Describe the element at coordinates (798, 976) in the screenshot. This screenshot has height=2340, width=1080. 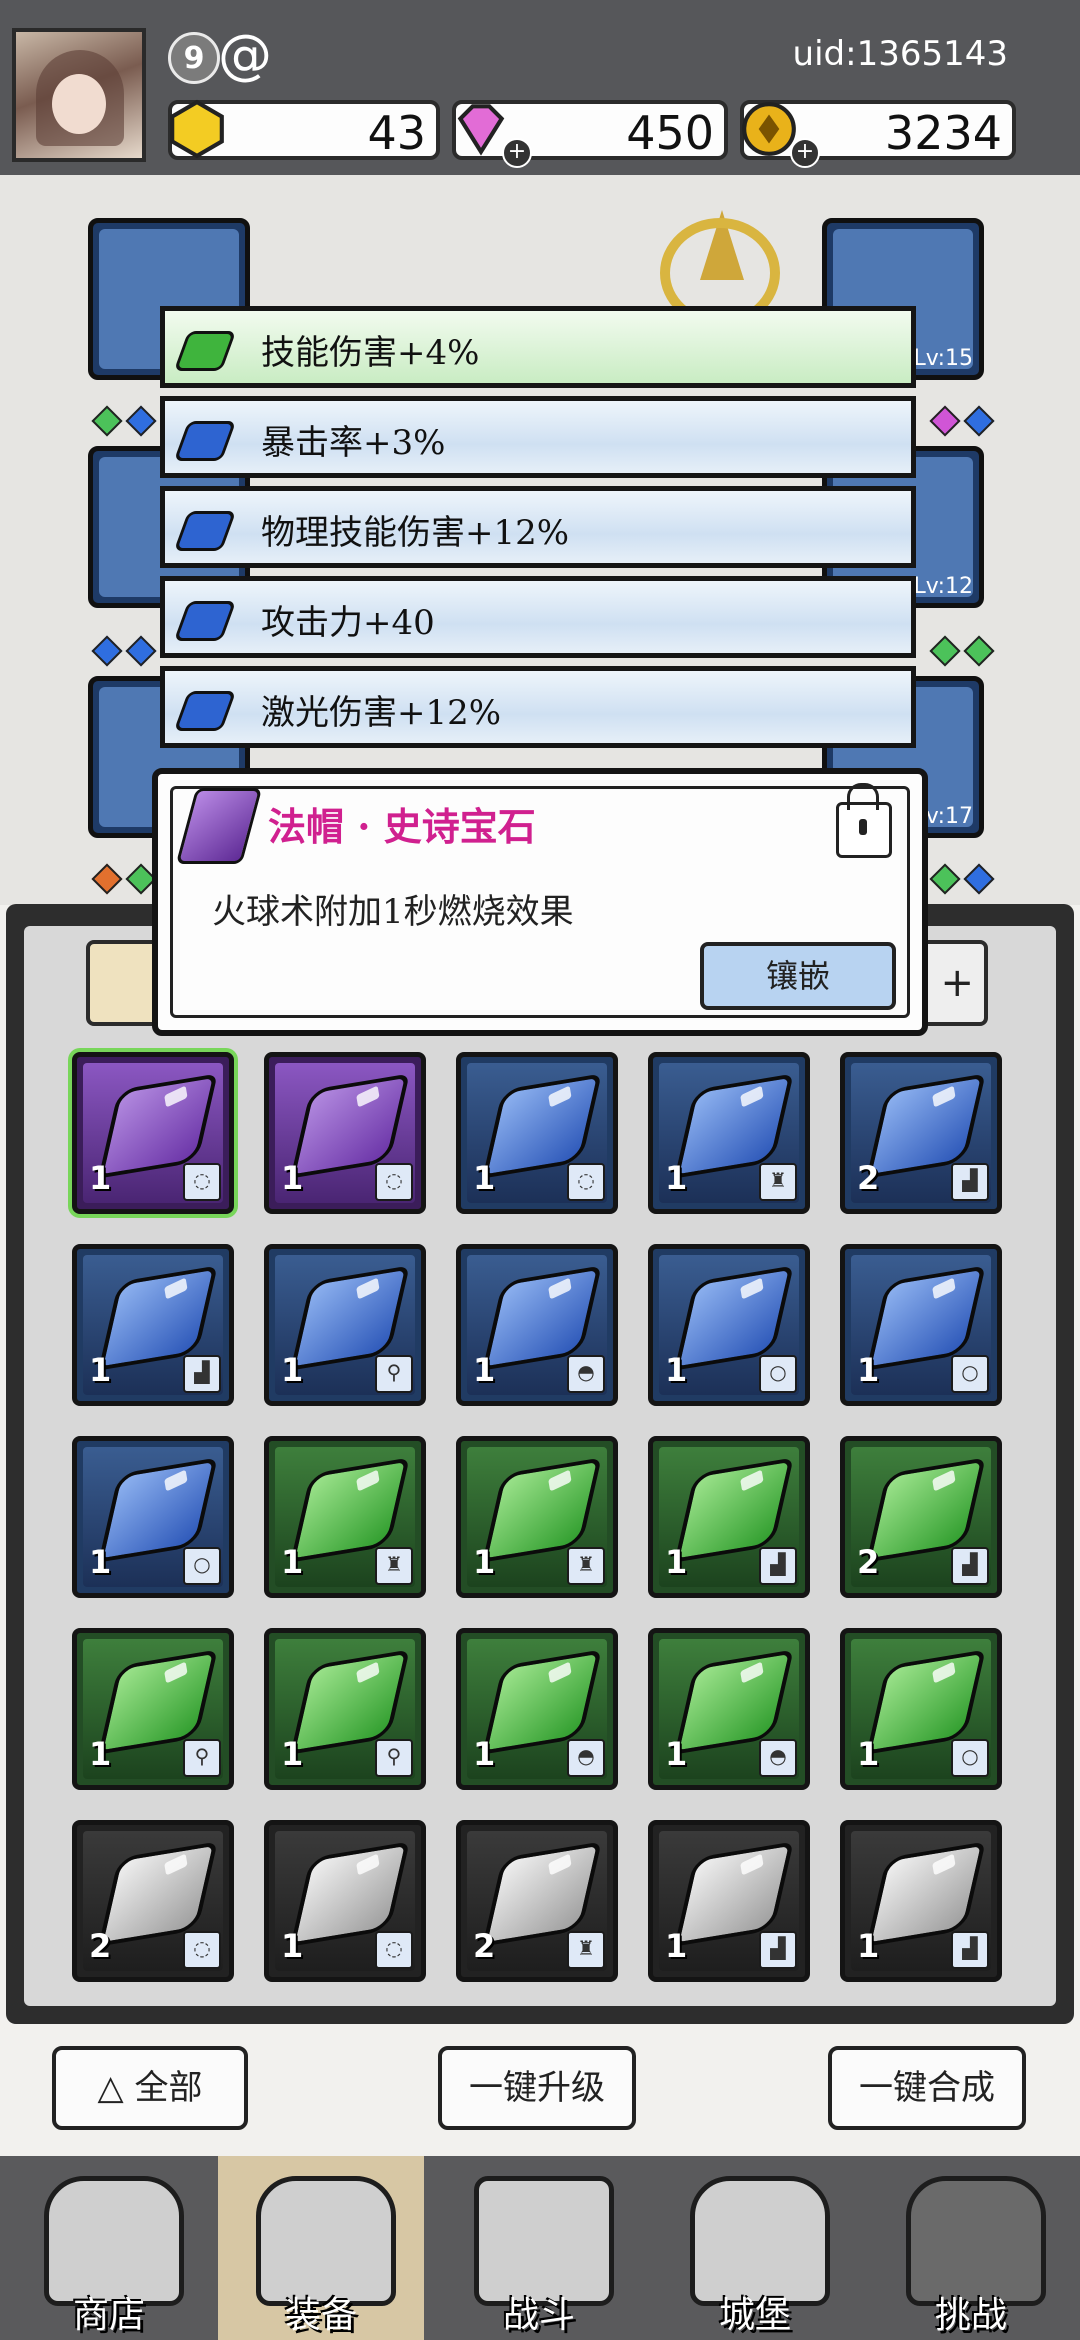
I see `inlay-button: 镶嵌` at that location.